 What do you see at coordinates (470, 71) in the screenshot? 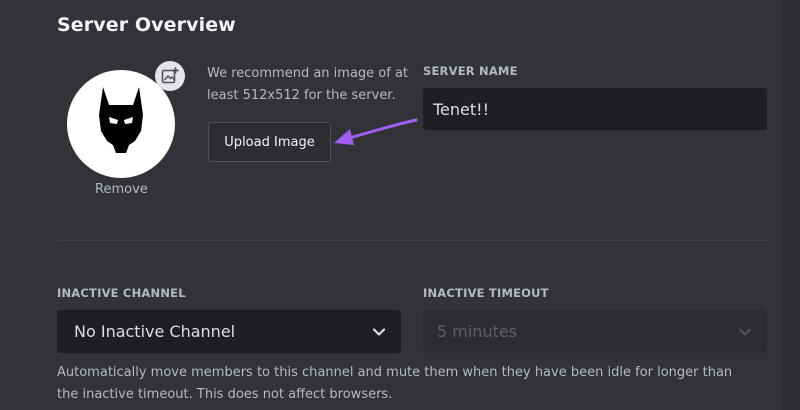
I see `server-name-label: SERVER NAME` at bounding box center [470, 71].